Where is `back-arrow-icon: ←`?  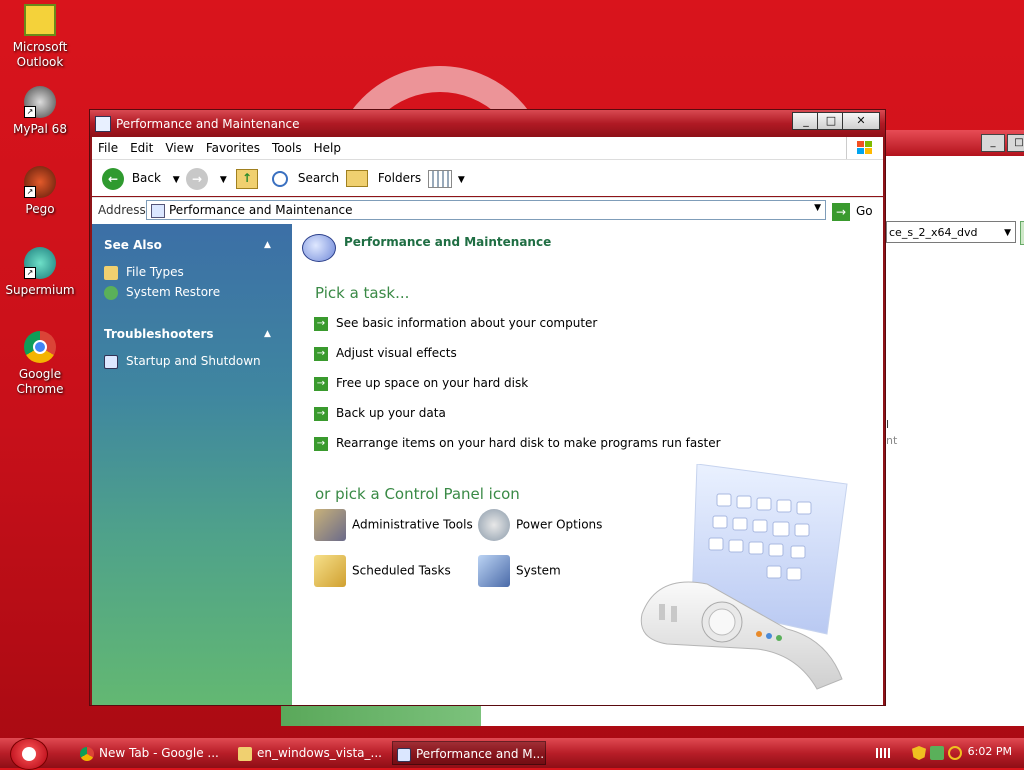 back-arrow-icon: ← is located at coordinates (113, 178).